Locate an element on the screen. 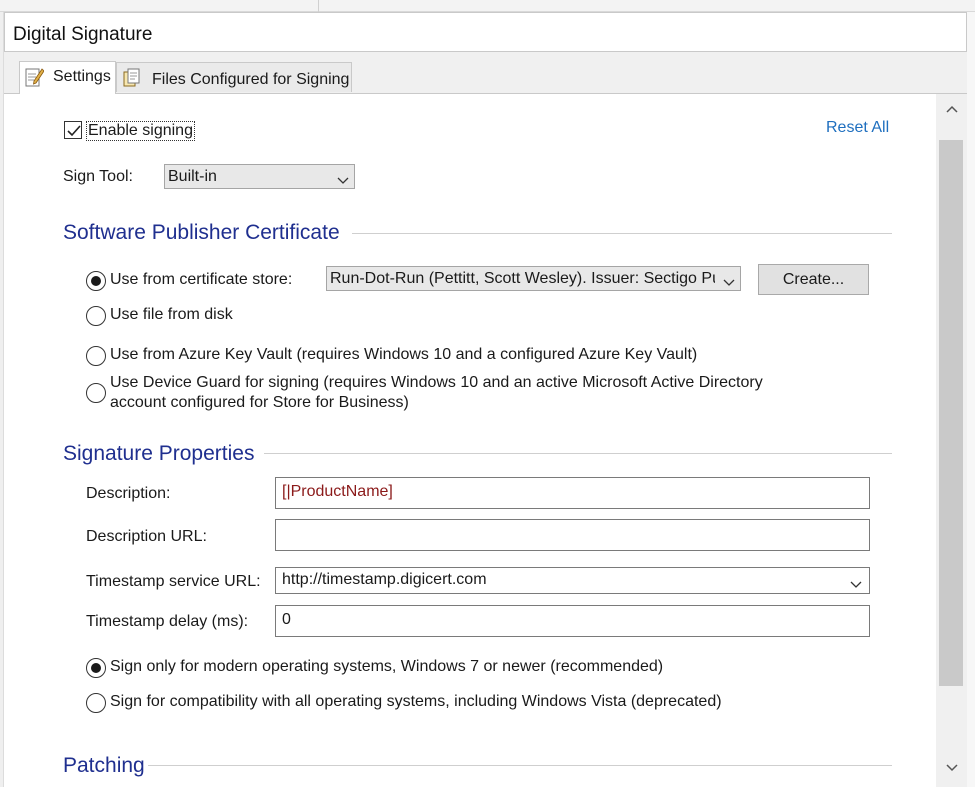  device-guard-radio is located at coordinates (96, 393).